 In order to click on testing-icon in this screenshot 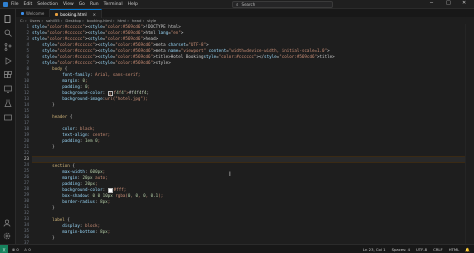, I will do `click(7, 103)`.